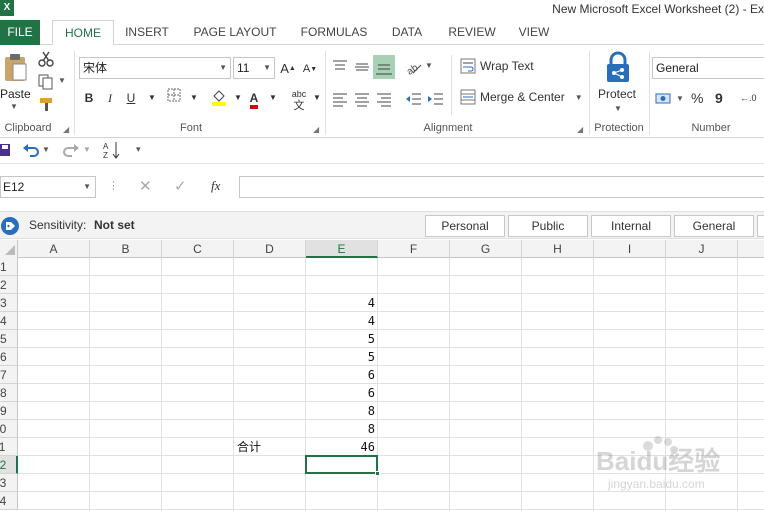 This screenshot has width=764, height=511. What do you see at coordinates (342, 411) in the screenshot?
I see `cell-e9: 8` at bounding box center [342, 411].